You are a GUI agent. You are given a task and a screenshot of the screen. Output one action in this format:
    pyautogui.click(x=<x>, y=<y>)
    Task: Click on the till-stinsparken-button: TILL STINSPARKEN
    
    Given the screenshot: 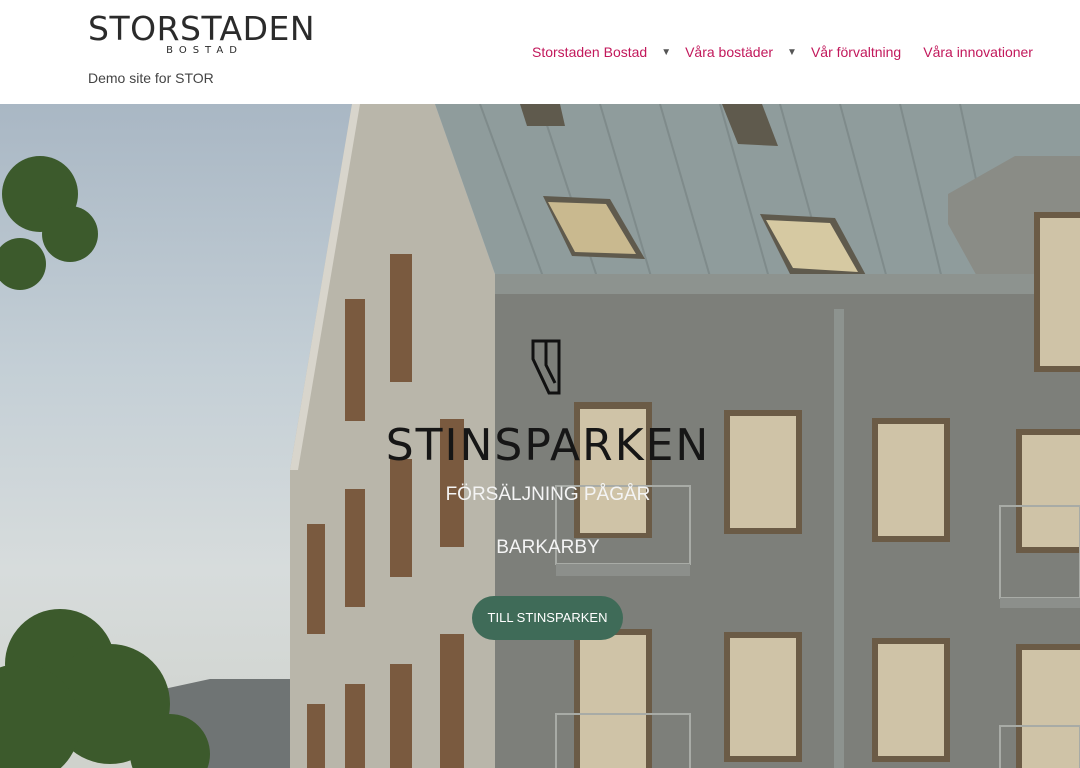 What is the action you would take?
    pyautogui.click(x=547, y=618)
    